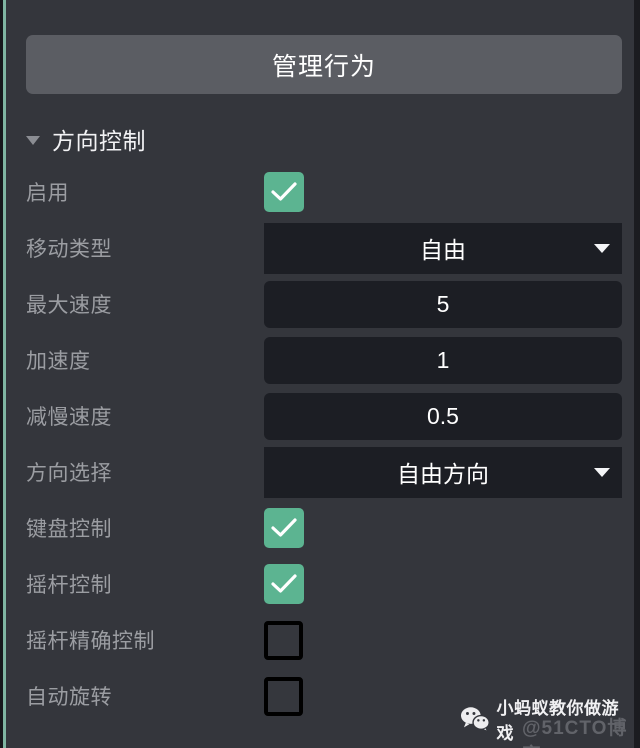  Describe the element at coordinates (320, 528) in the screenshot. I see `property-row-keyboard-control: 键盘控制` at that location.